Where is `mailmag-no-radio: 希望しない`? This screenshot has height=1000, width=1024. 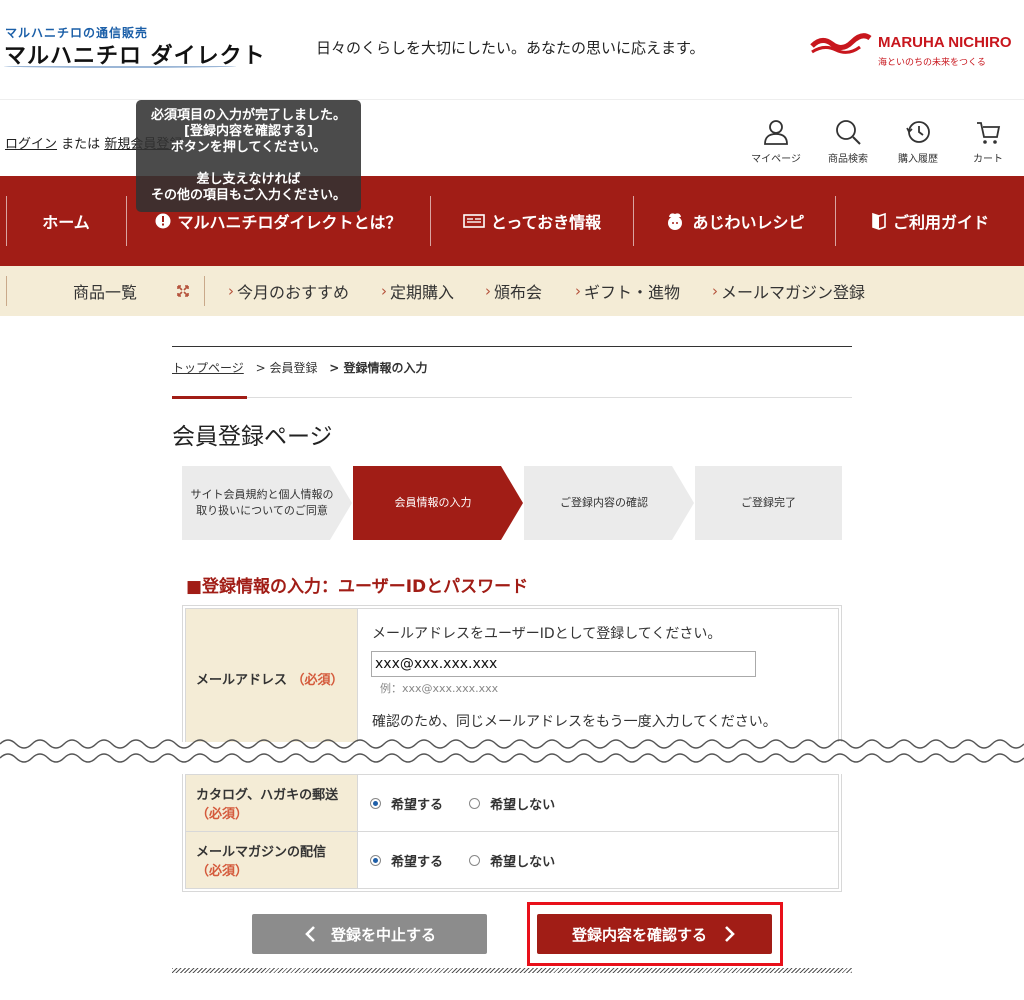
mailmag-no-radio: 希望しない is located at coordinates (512, 860).